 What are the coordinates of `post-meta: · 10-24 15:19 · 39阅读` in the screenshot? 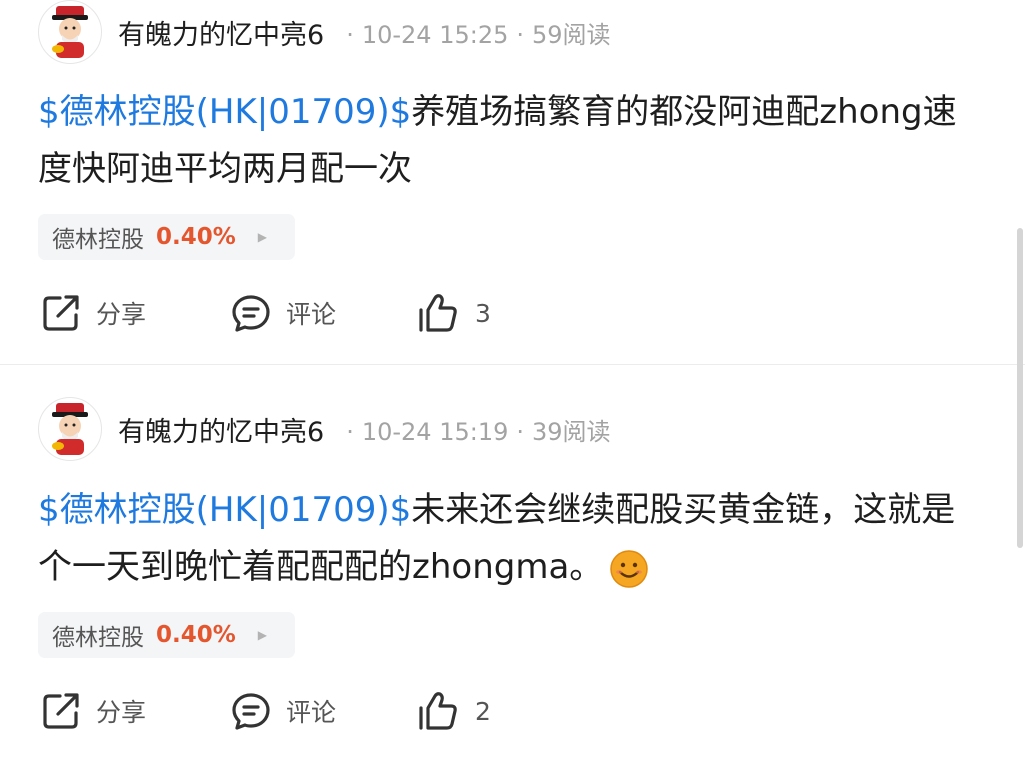 It's located at (478, 431).